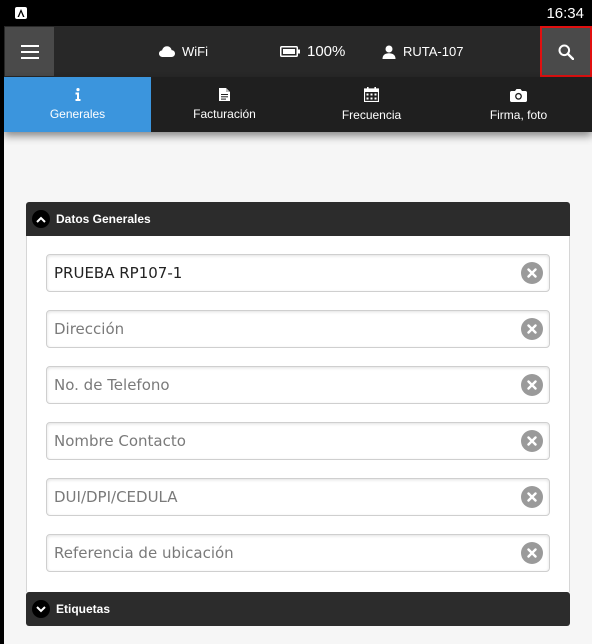 This screenshot has height=644, width=592. Describe the element at coordinates (83, 609) in the screenshot. I see `panel-title: Etiquetas` at that location.